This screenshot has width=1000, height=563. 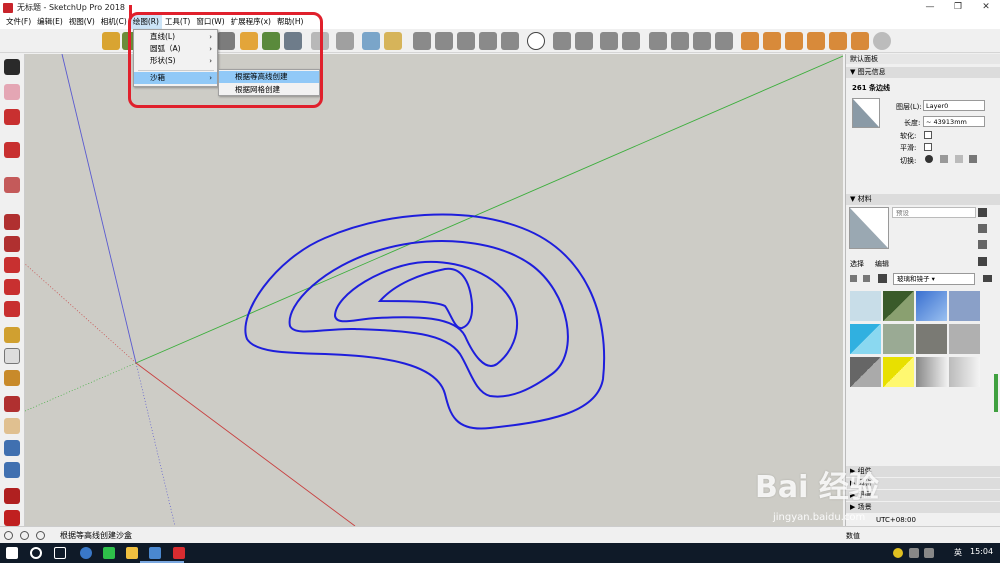 What do you see at coordinates (882, 41) in the screenshot?
I see `settings-circle-icon` at bounding box center [882, 41].